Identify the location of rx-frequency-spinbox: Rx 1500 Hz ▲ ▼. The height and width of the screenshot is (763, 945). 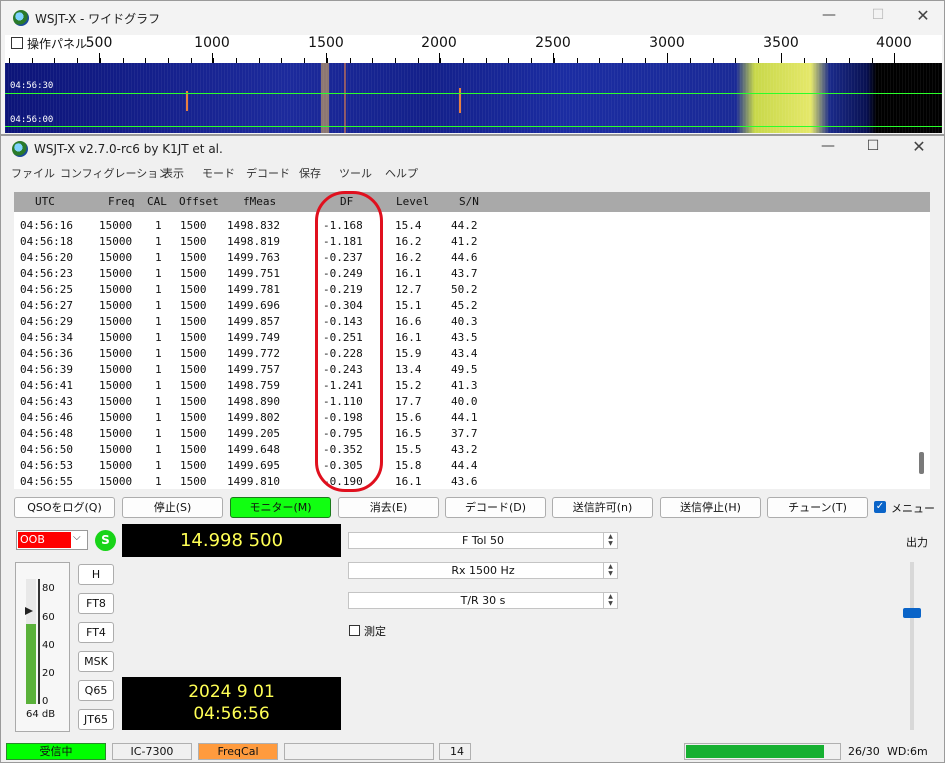
(483, 570).